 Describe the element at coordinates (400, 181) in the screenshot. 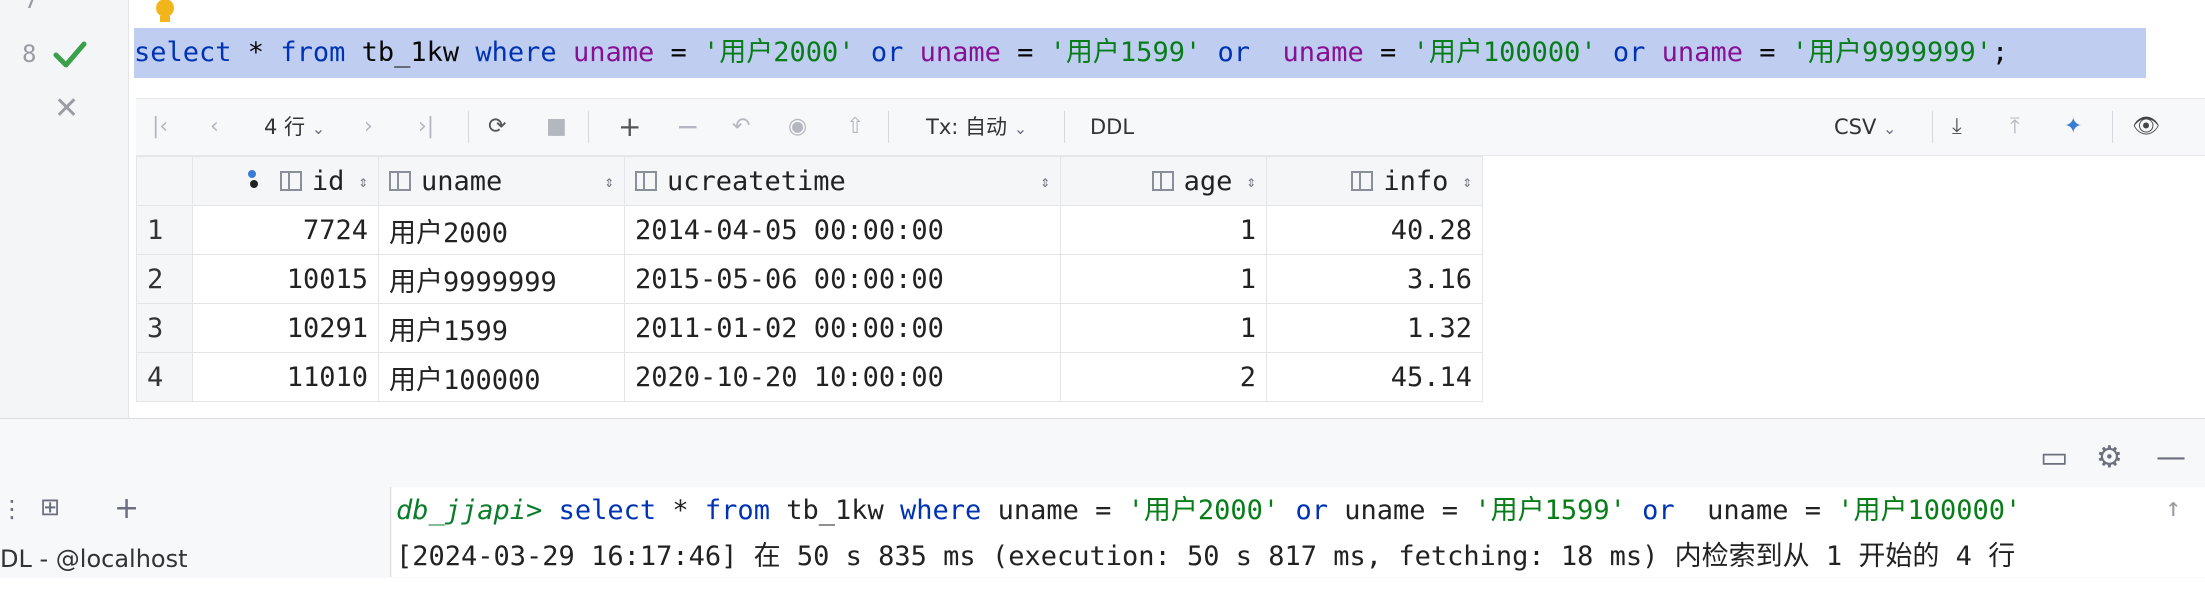

I see `column-icon` at that location.